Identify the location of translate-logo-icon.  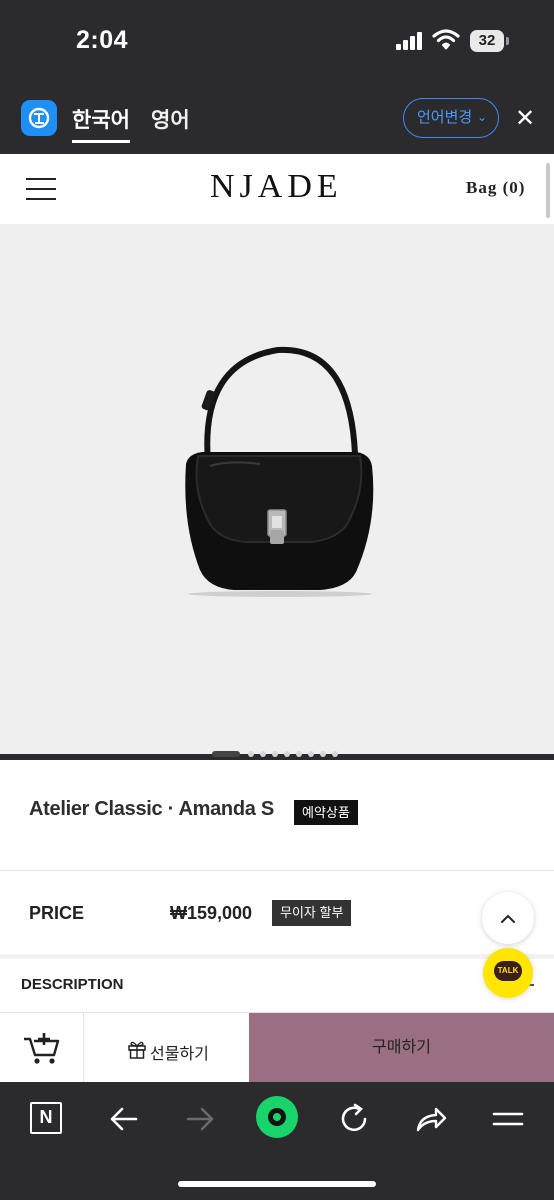
(39, 118).